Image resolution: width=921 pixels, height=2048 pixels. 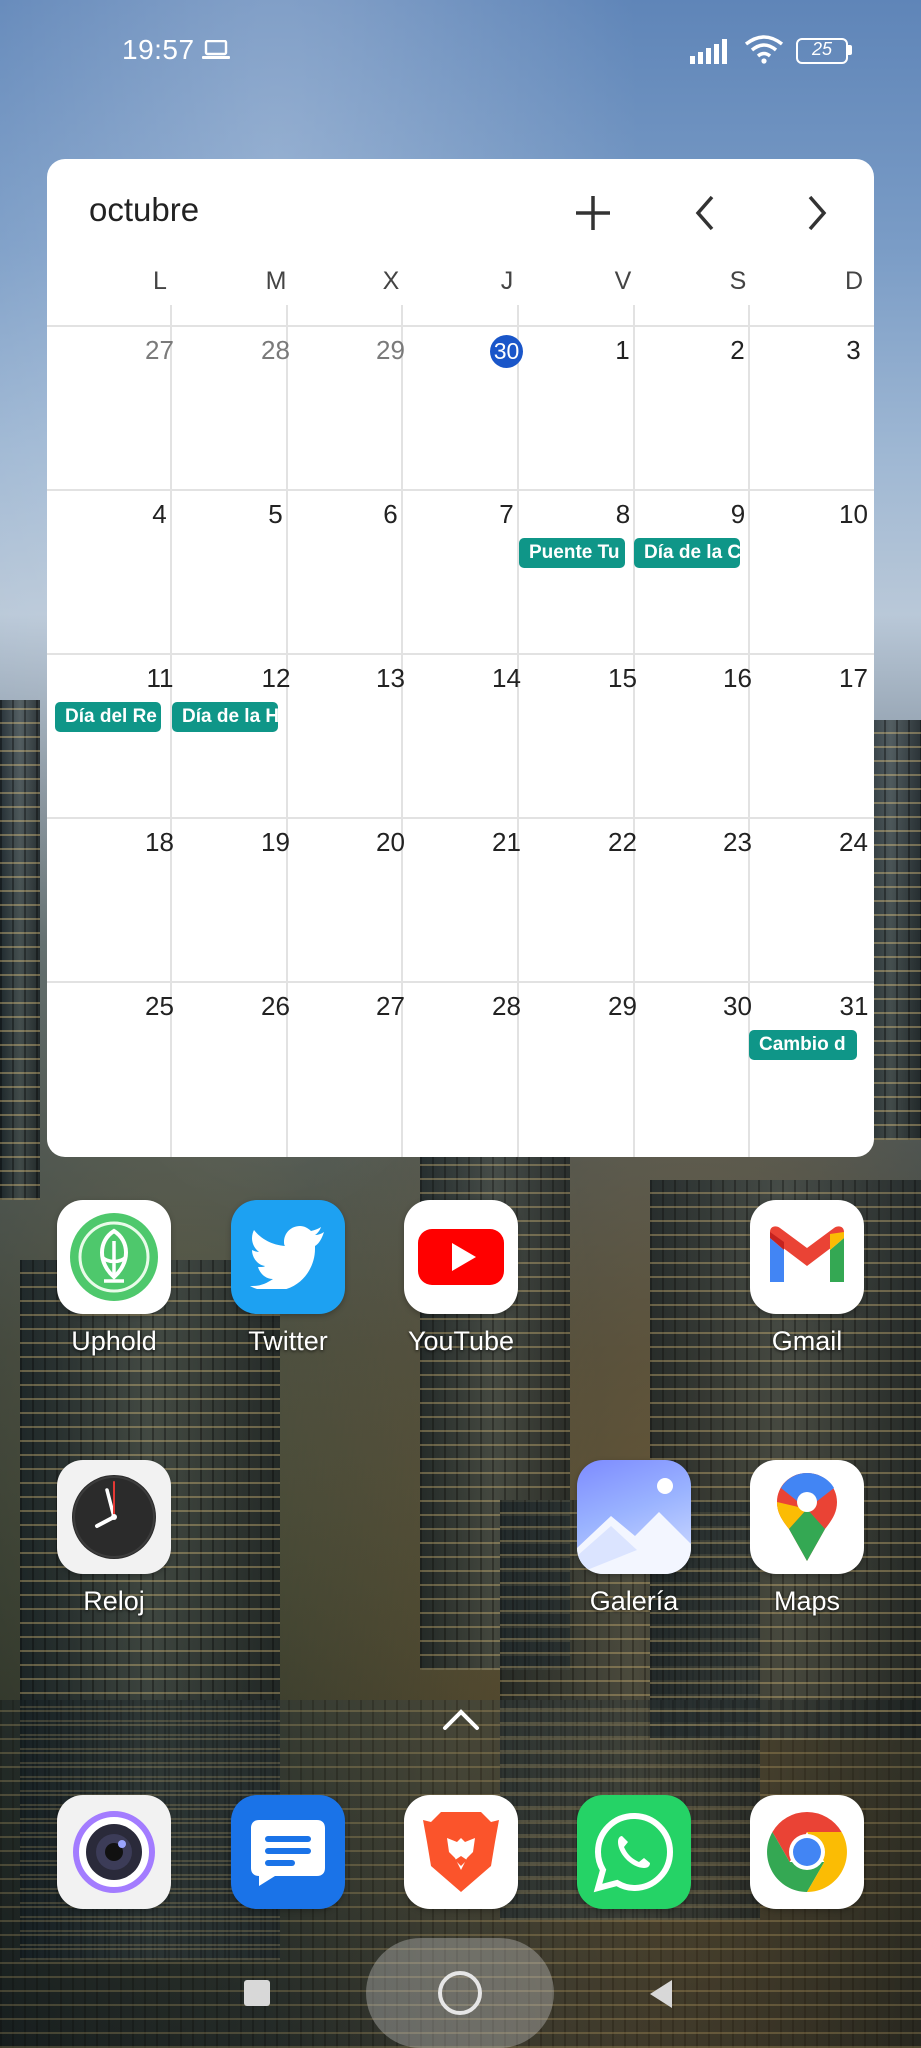 What do you see at coordinates (275, 514) in the screenshot?
I see `day-number: 5` at bounding box center [275, 514].